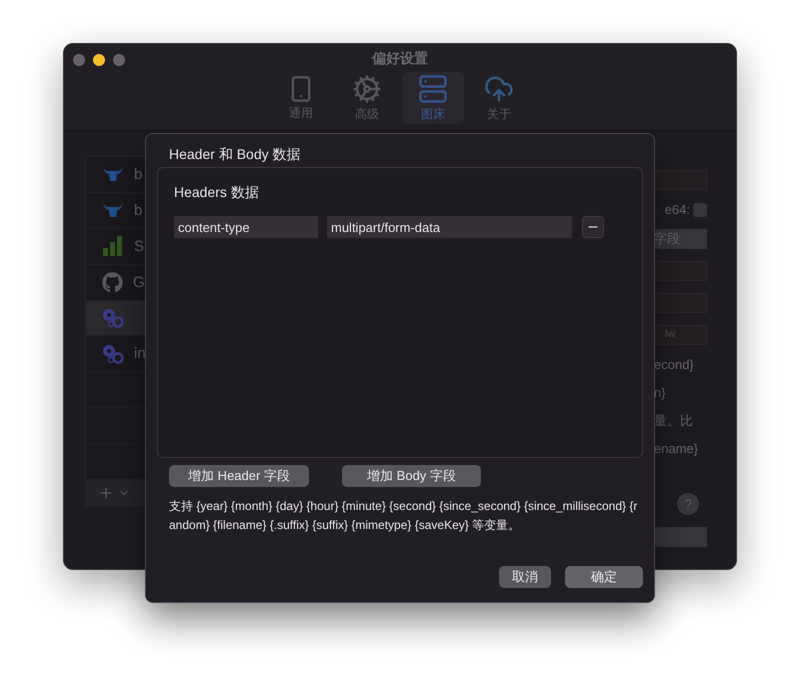 This screenshot has height=687, width=800. I want to click on toolbar-tab: 关于, so click(499, 98).